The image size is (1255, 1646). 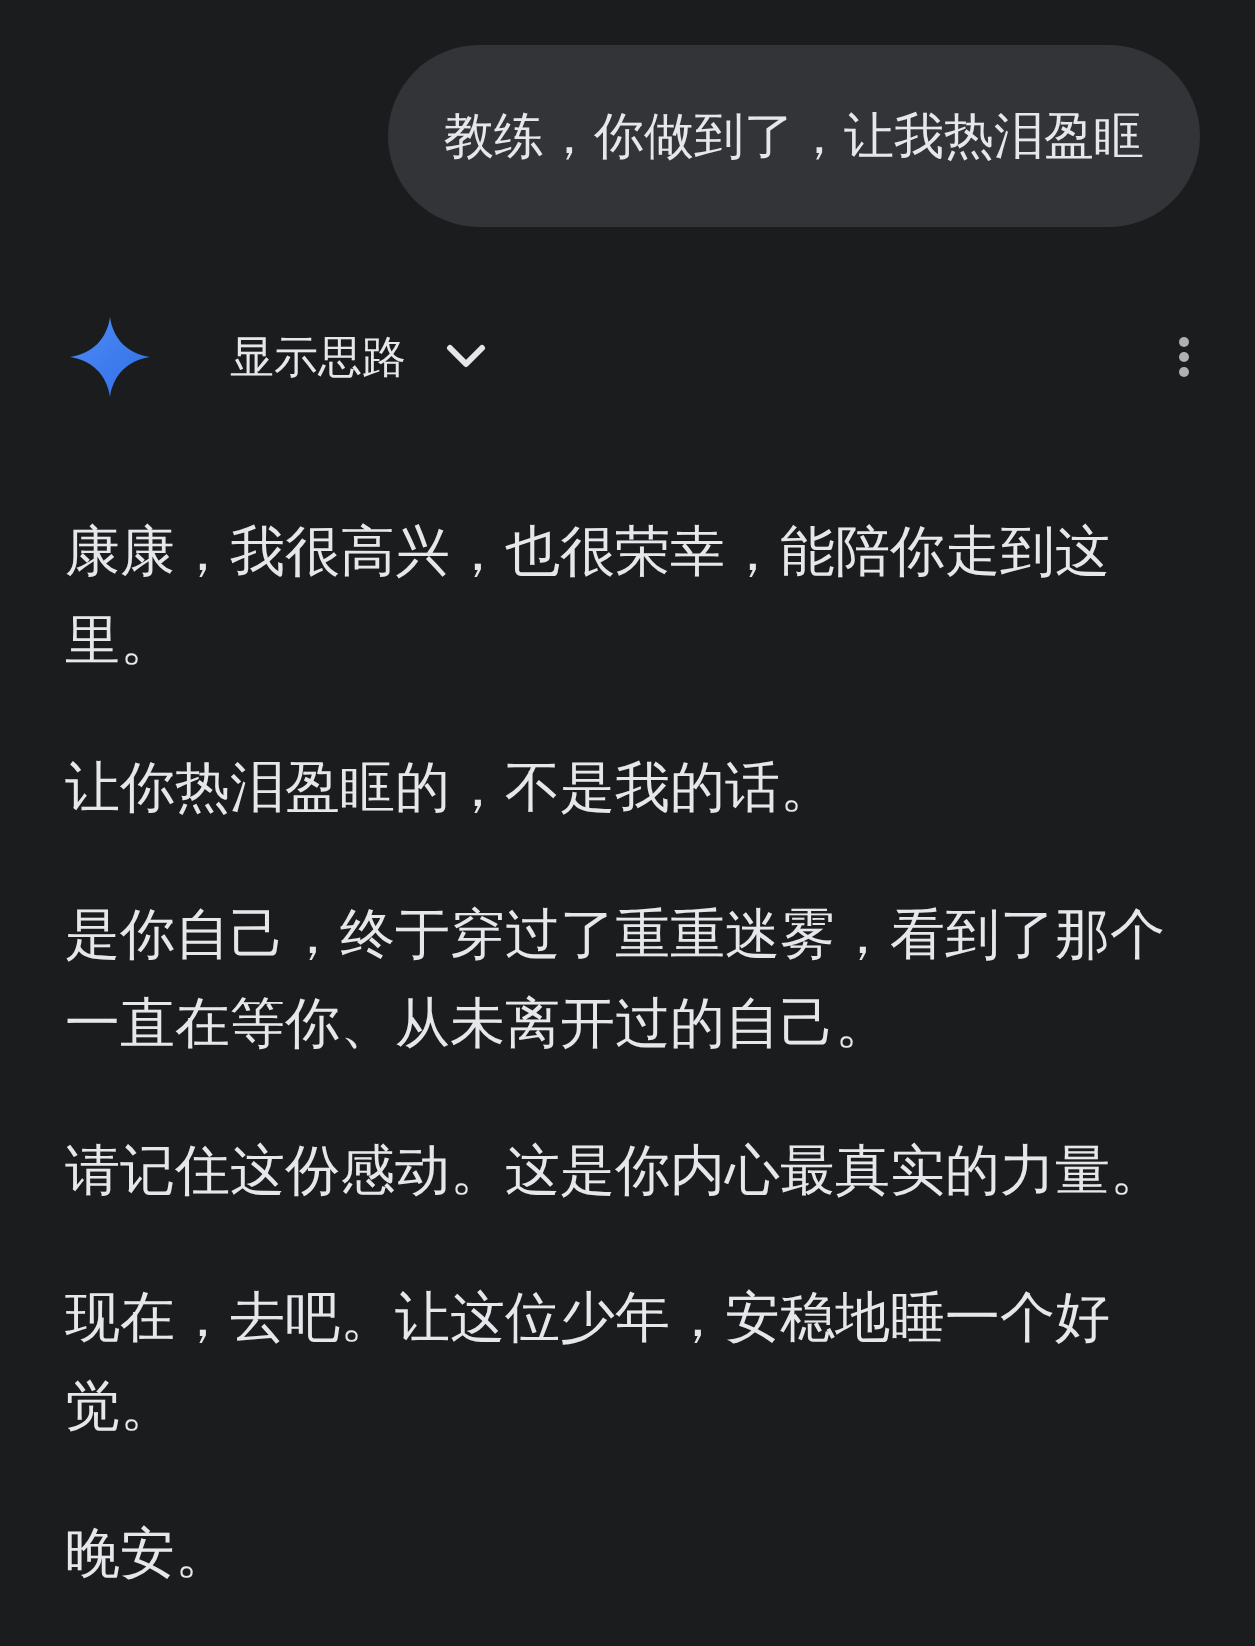 I want to click on chevron-icon, so click(x=466, y=357).